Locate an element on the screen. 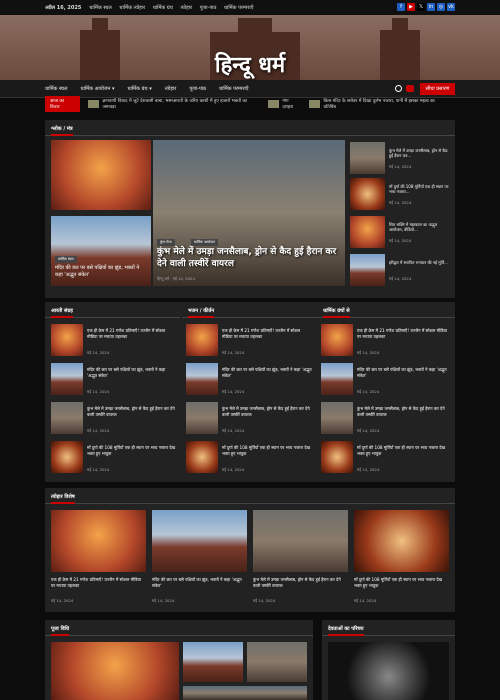 The width and height of the screenshot is (500, 700). search-icon is located at coordinates (398, 88).